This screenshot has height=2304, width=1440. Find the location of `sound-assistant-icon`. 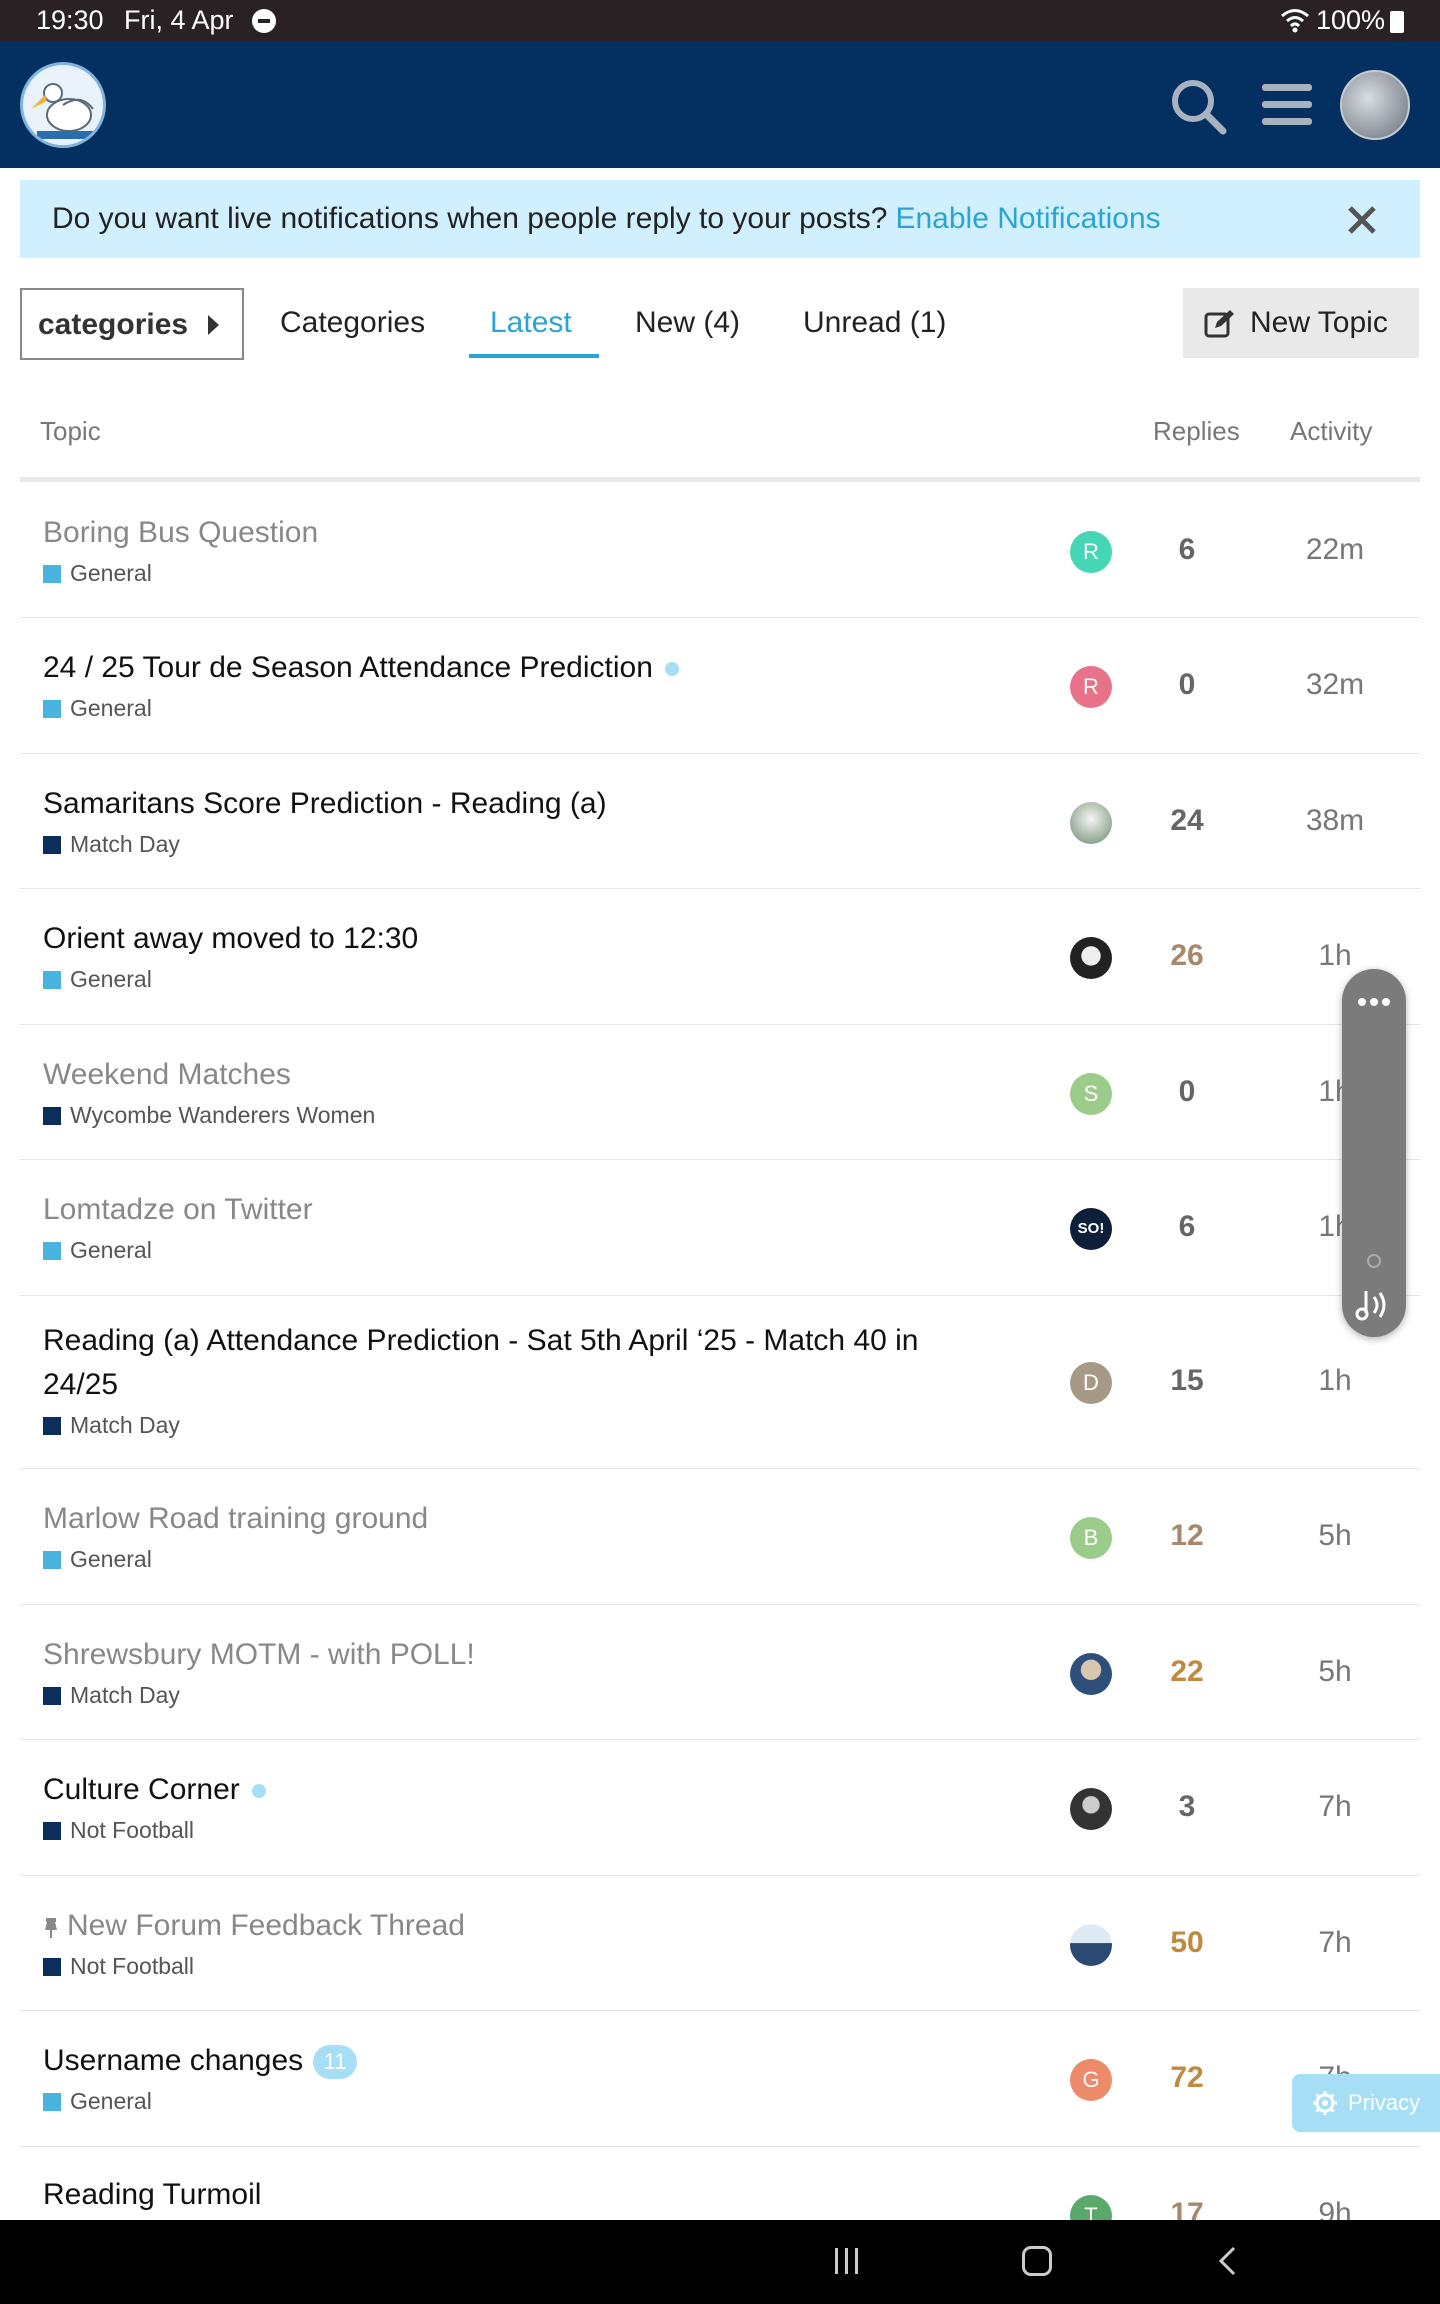

sound-assistant-icon is located at coordinates (1374, 1305).